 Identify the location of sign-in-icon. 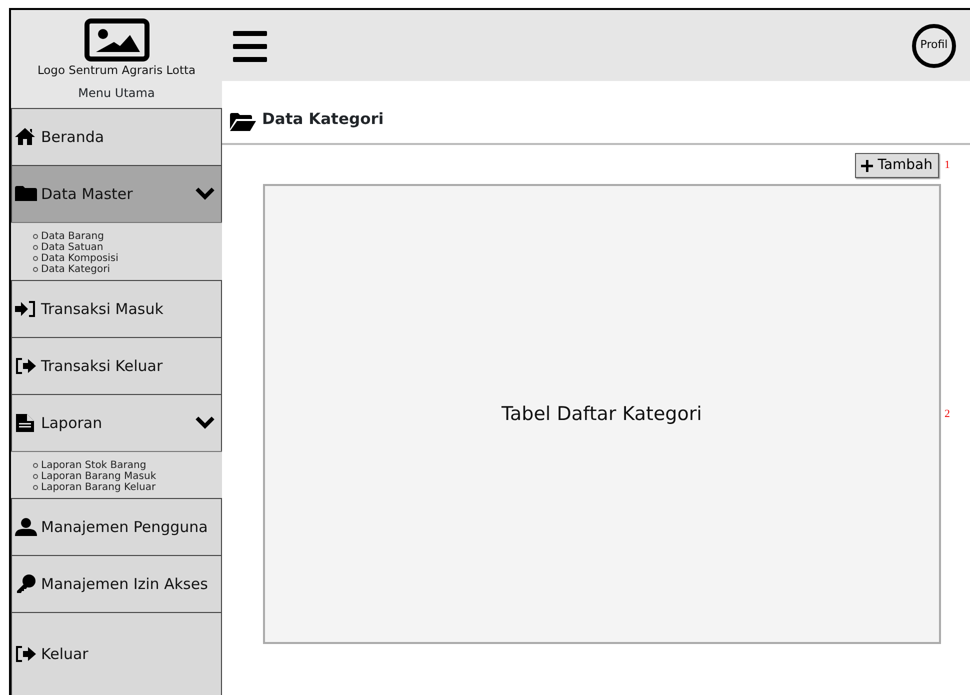
(26, 309).